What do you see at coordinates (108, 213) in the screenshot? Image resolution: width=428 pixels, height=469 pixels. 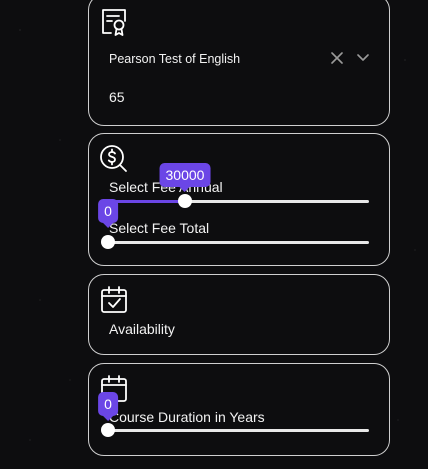 I see `fee-total-value: 0` at bounding box center [108, 213].